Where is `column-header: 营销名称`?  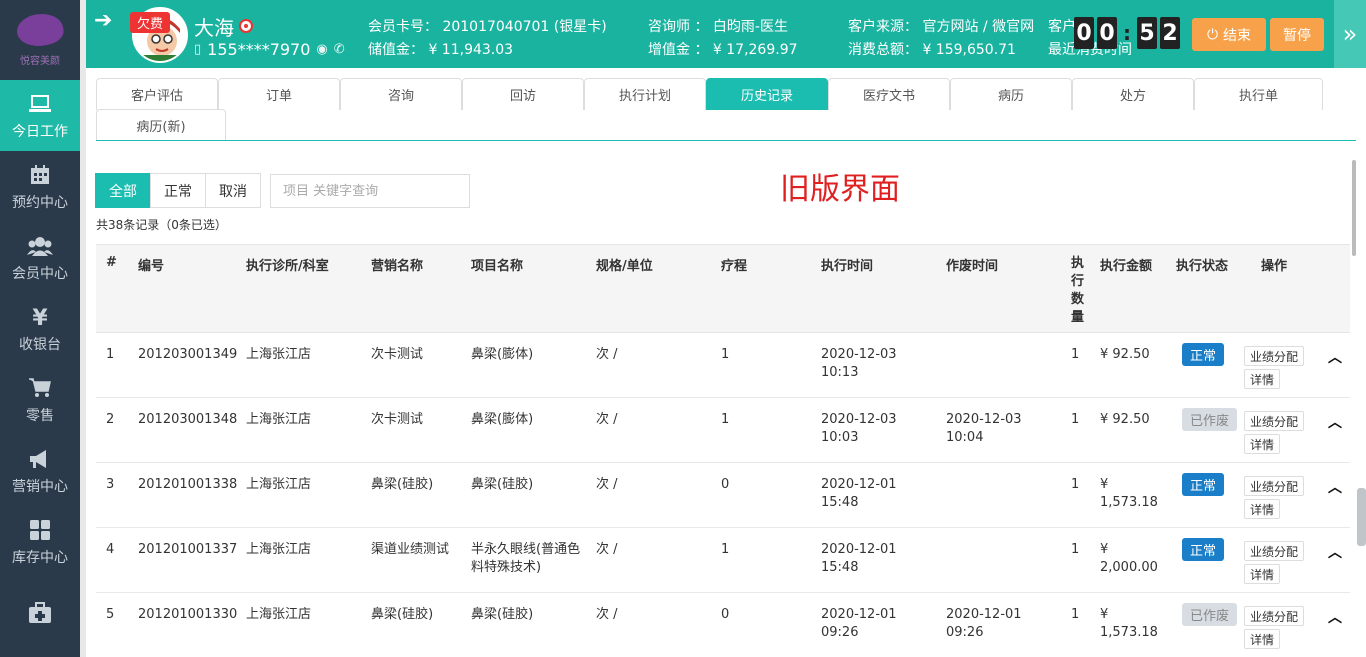
column-header: 营销名称 is located at coordinates (397, 266).